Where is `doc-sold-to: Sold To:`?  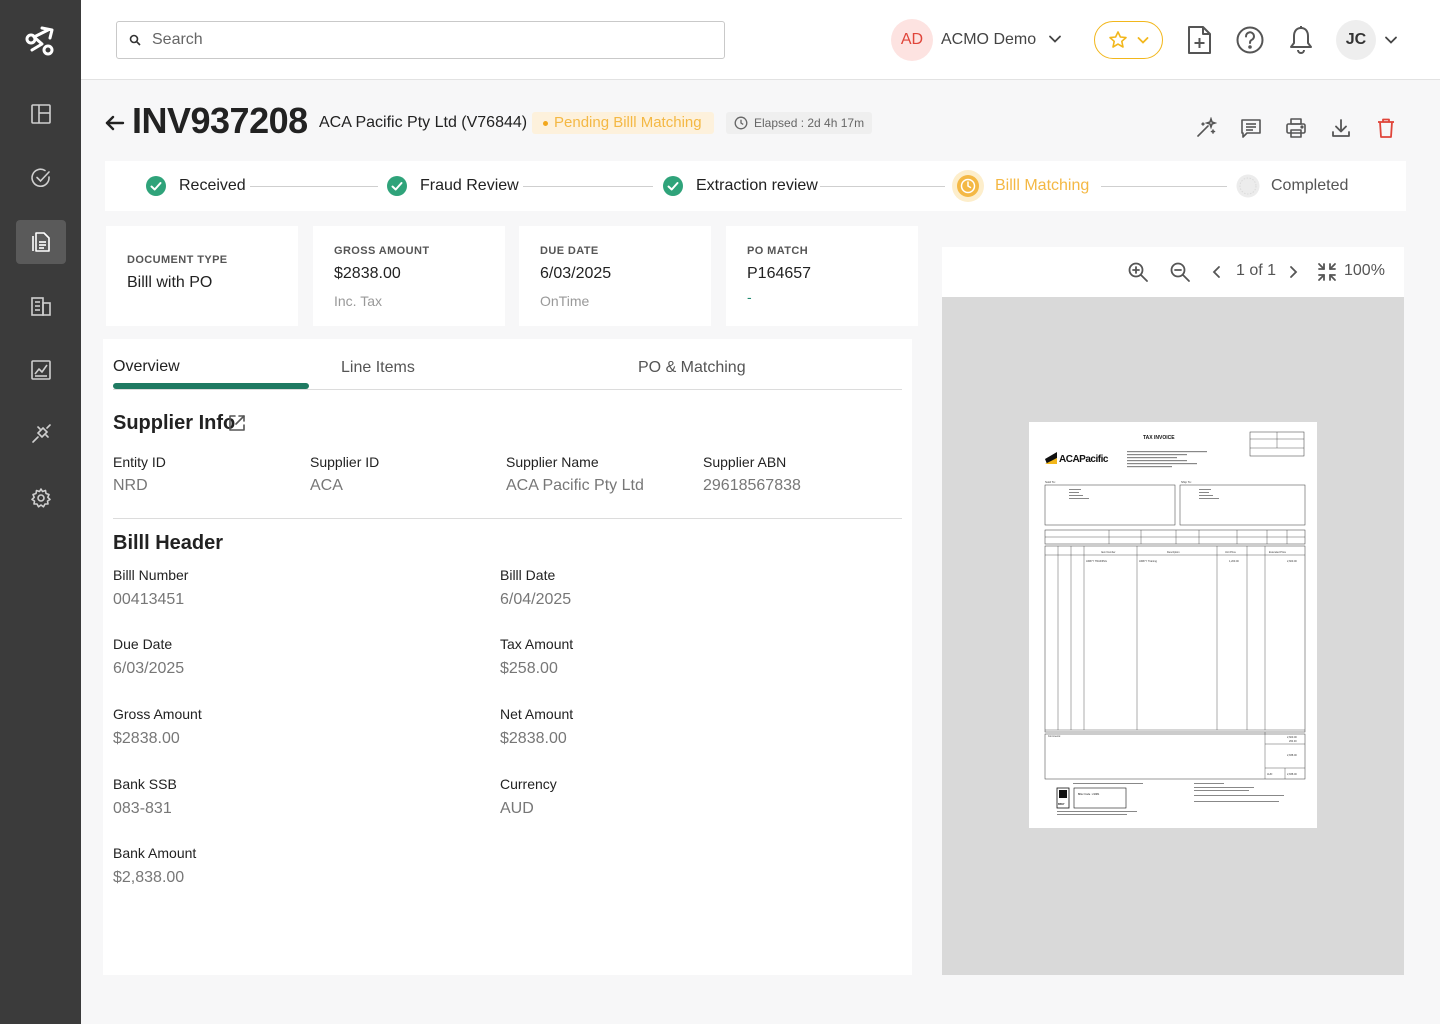
doc-sold-to: Sold To: is located at coordinates (1050, 482).